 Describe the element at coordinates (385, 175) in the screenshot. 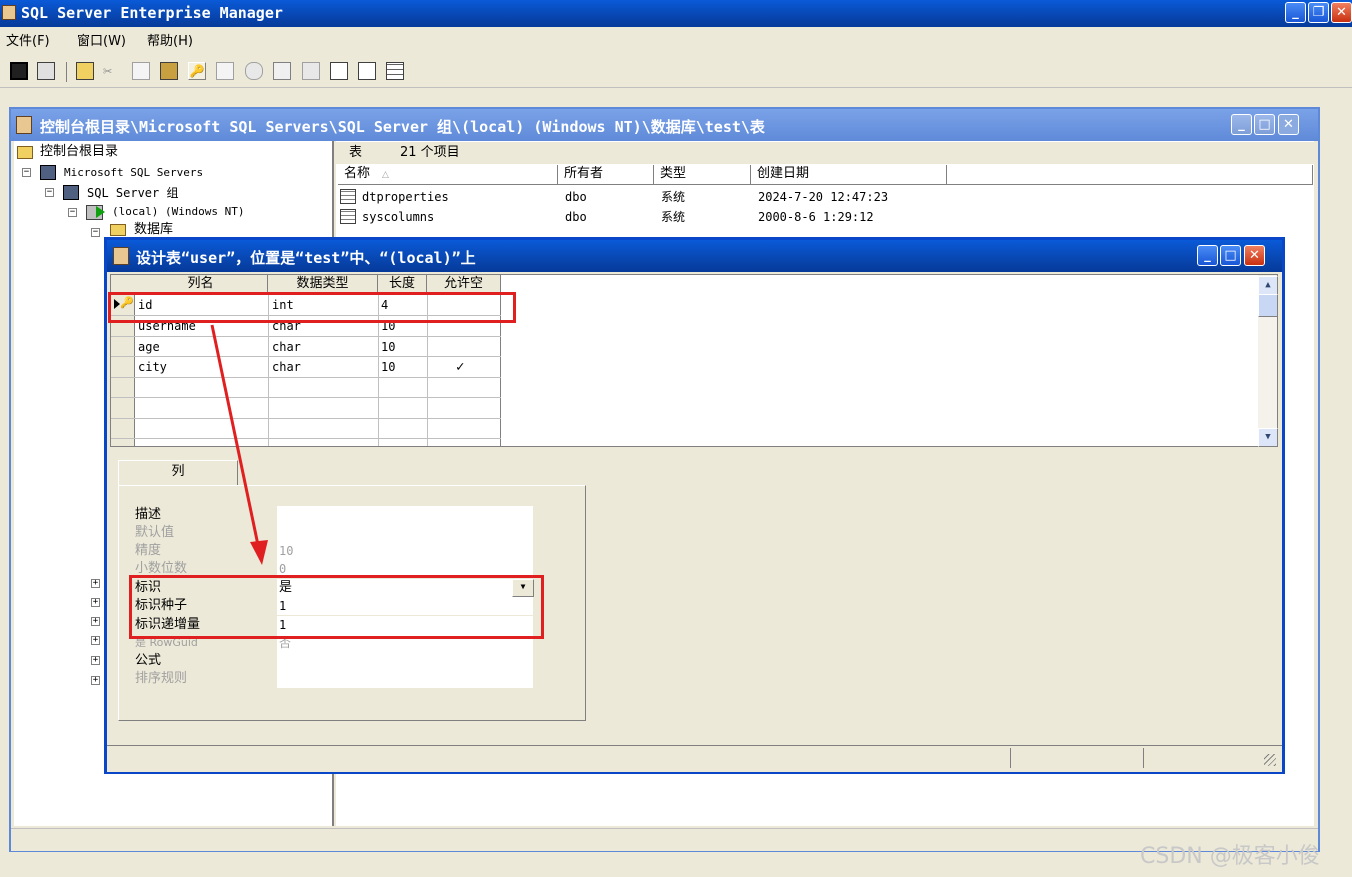

I see `sort-arrow-icon: △` at that location.